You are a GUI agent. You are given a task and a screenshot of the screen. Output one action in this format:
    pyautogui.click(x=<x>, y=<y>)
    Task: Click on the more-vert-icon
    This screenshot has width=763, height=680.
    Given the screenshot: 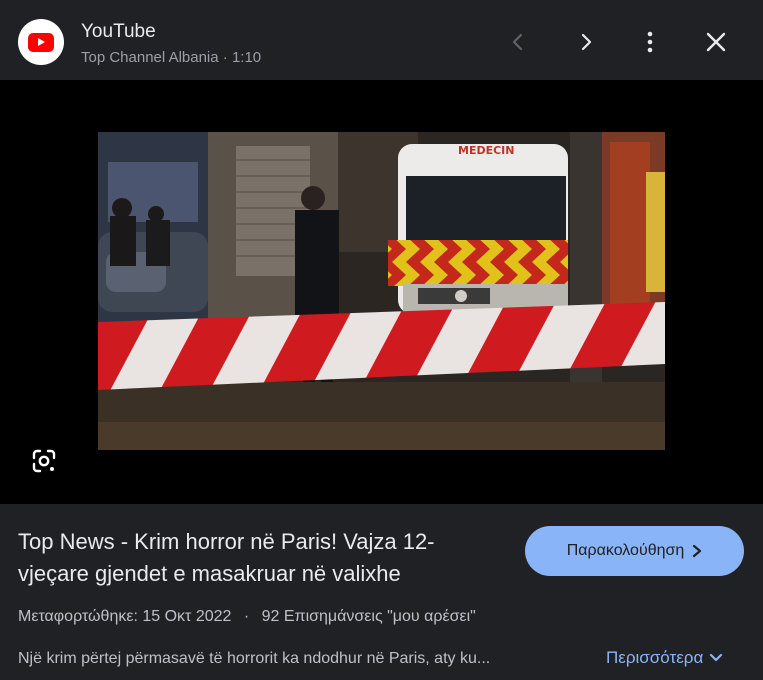 What is the action you would take?
    pyautogui.click(x=650, y=42)
    